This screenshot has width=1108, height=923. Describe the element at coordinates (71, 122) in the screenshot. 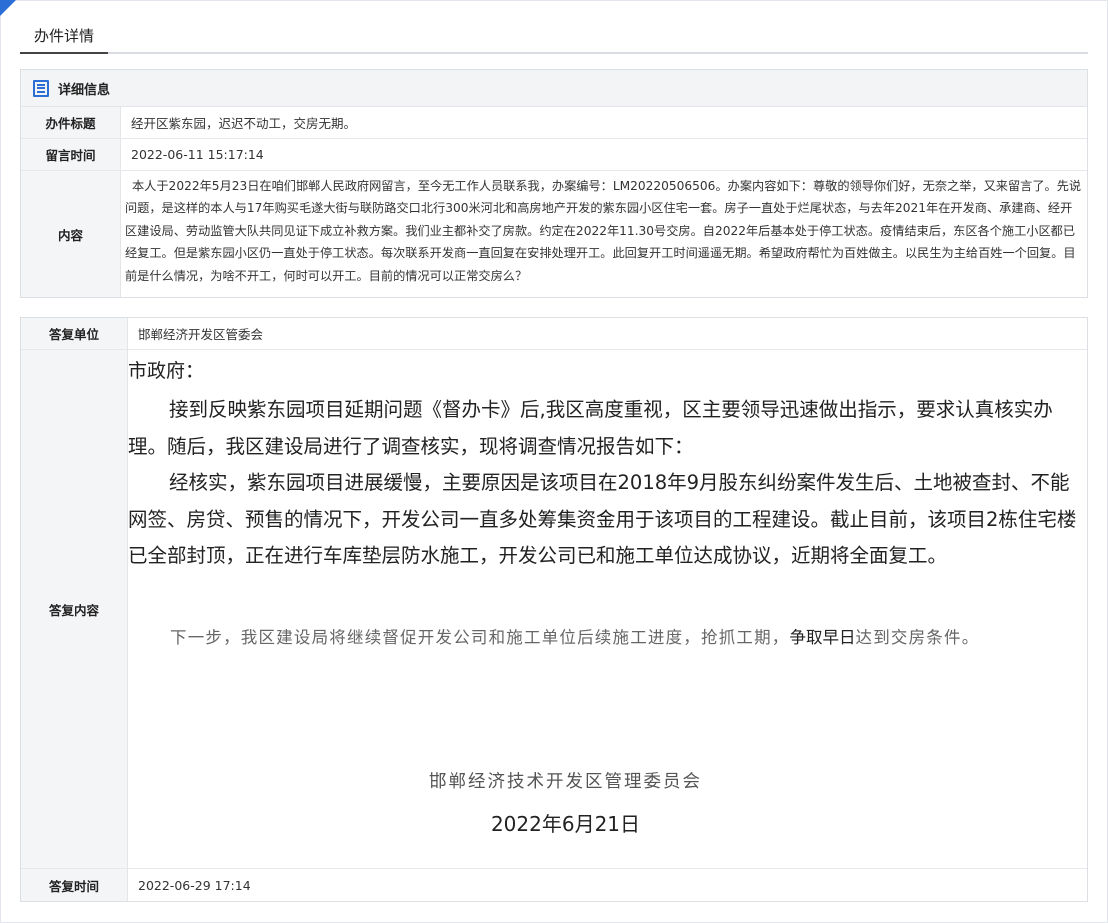

I see `title-label: 办件标题` at that location.